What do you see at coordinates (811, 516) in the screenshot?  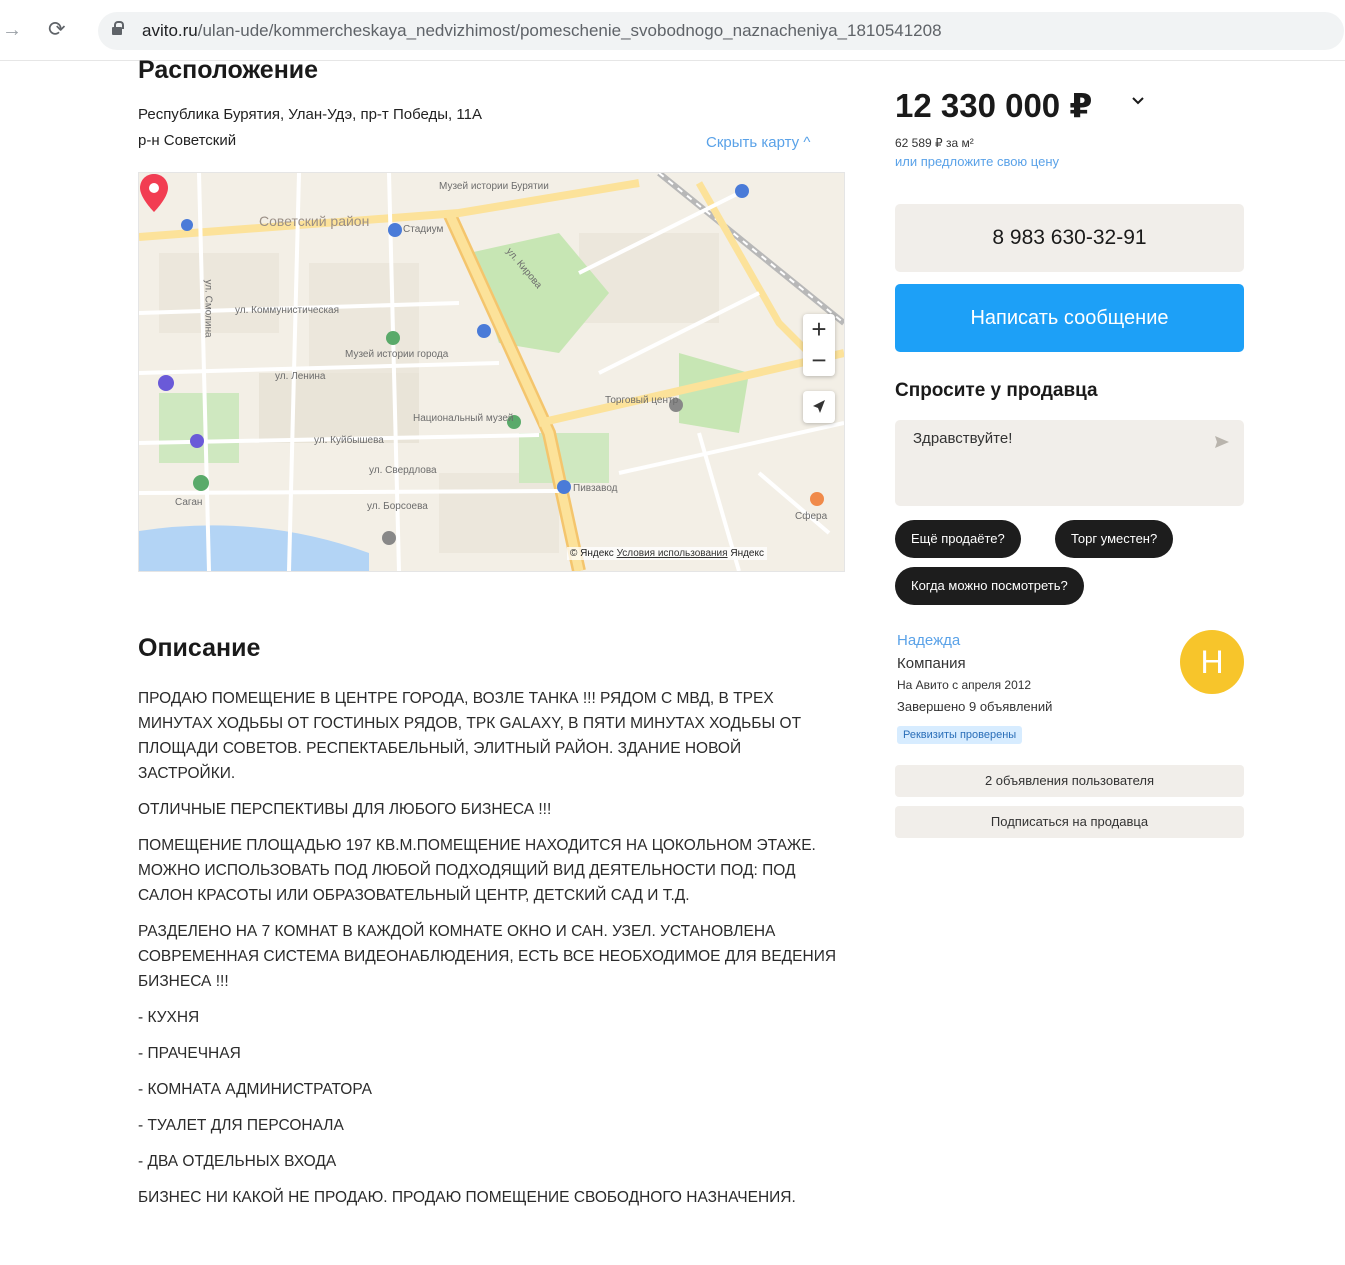 I see `map-label-sfera: Сфера` at bounding box center [811, 516].